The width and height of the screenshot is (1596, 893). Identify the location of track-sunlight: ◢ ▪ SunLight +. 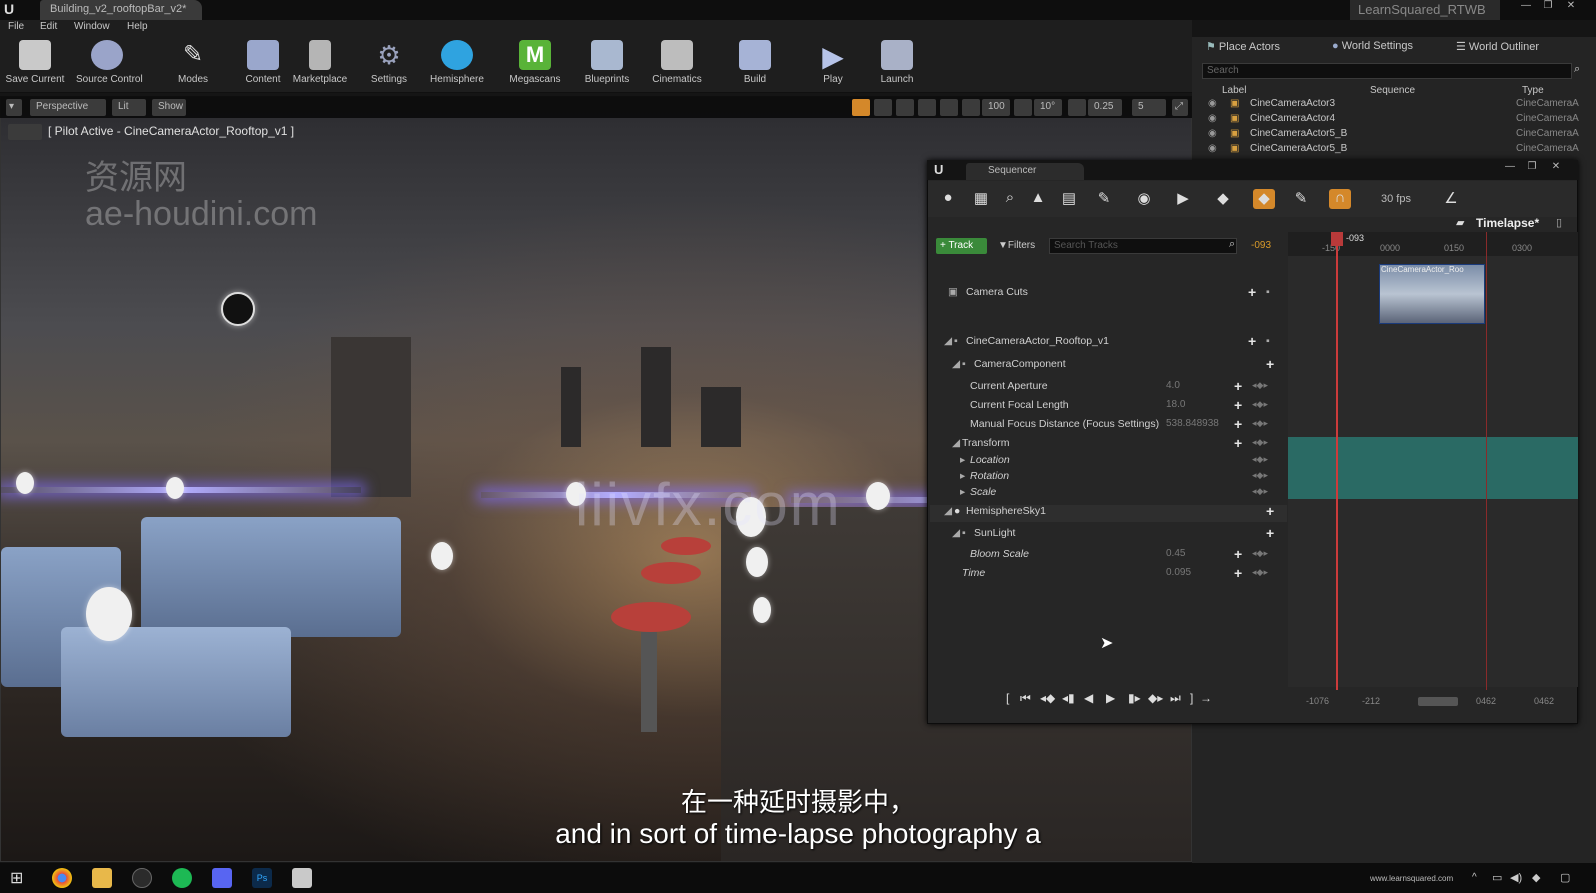
(1108, 534).